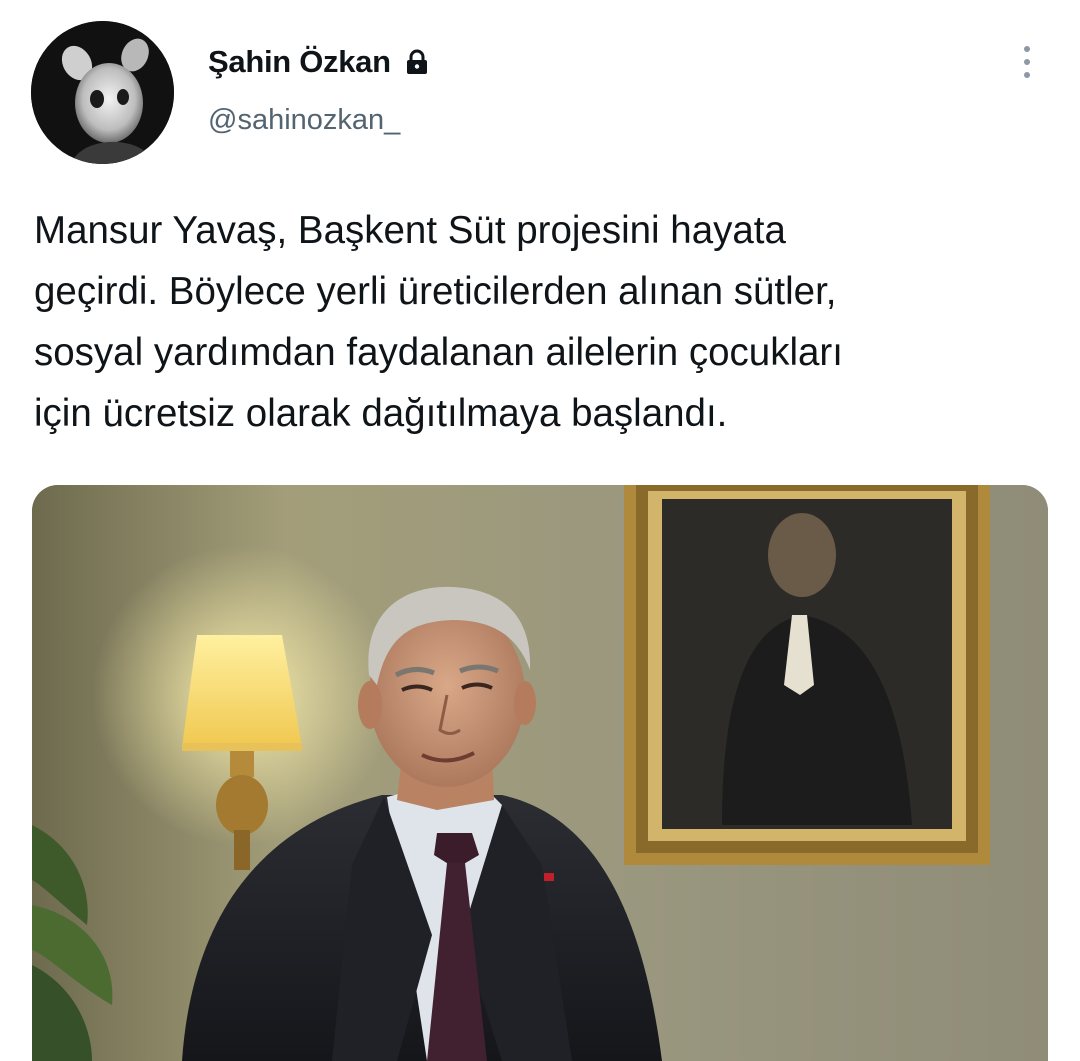 This screenshot has height=1061, width=1080. What do you see at coordinates (304, 120) in the screenshot?
I see `author-handle: @sahinozkan_` at bounding box center [304, 120].